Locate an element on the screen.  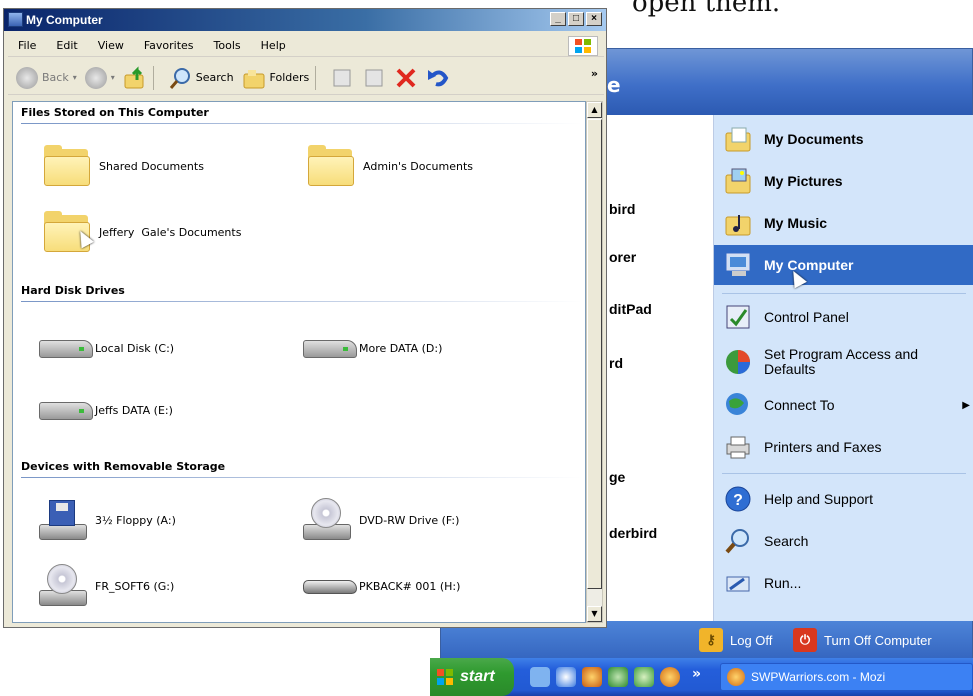
drive-more-data-d: More DATA (D:) is located at coordinates (371, 348).